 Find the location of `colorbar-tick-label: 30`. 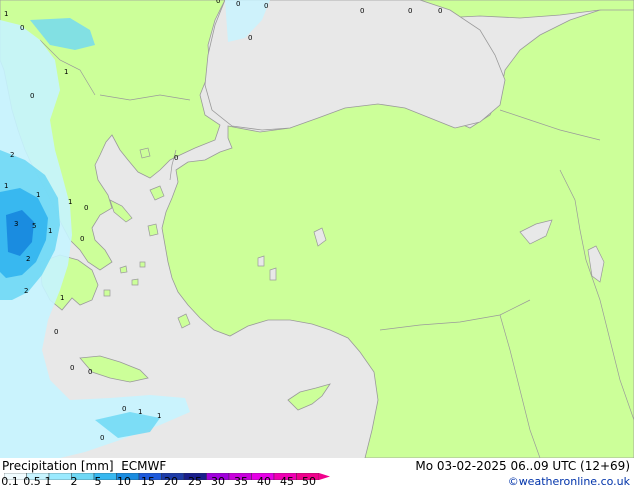

colorbar-tick-label: 30 is located at coordinates (218, 481).